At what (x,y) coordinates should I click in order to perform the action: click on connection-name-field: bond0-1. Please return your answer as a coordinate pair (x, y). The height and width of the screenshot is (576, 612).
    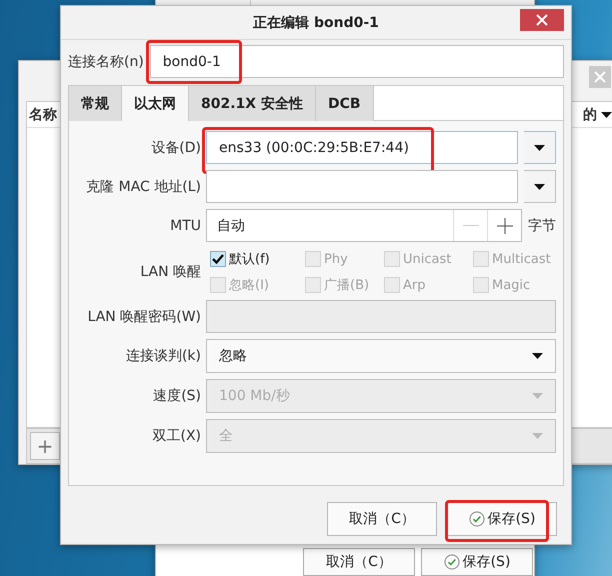
    Looking at the image, I should click on (357, 61).